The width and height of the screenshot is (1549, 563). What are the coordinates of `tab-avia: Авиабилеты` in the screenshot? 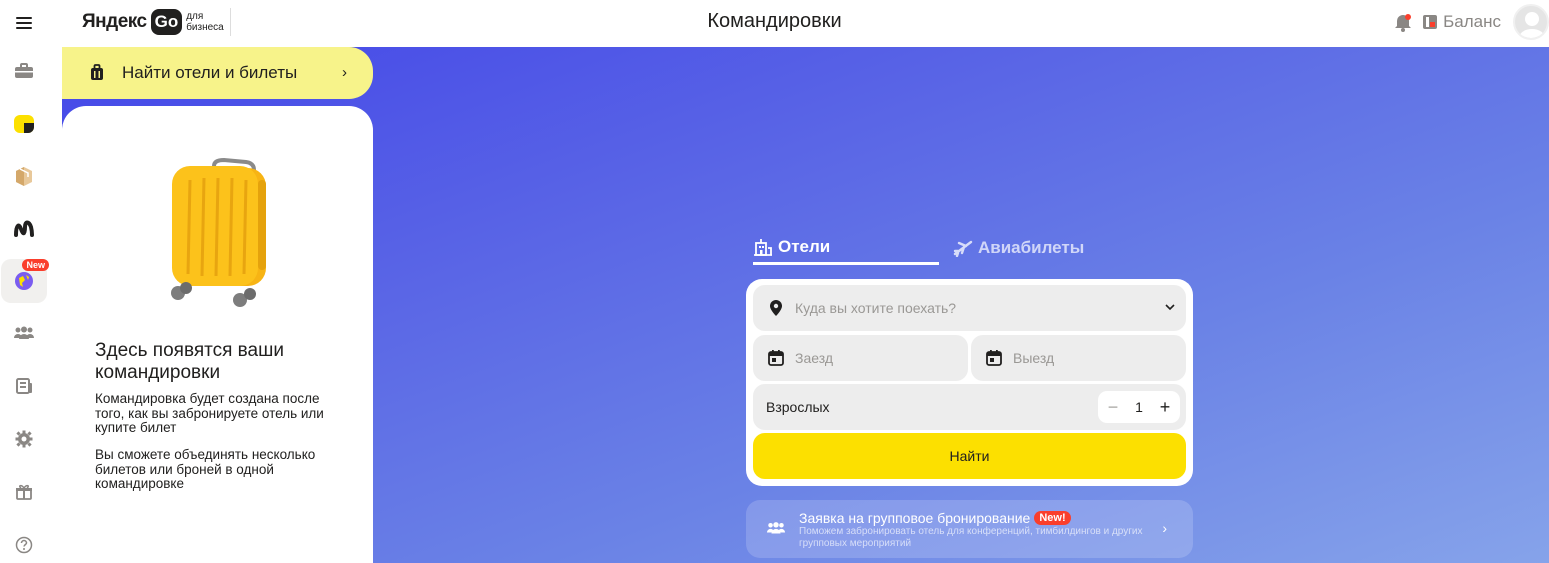 It's located at (1018, 248).